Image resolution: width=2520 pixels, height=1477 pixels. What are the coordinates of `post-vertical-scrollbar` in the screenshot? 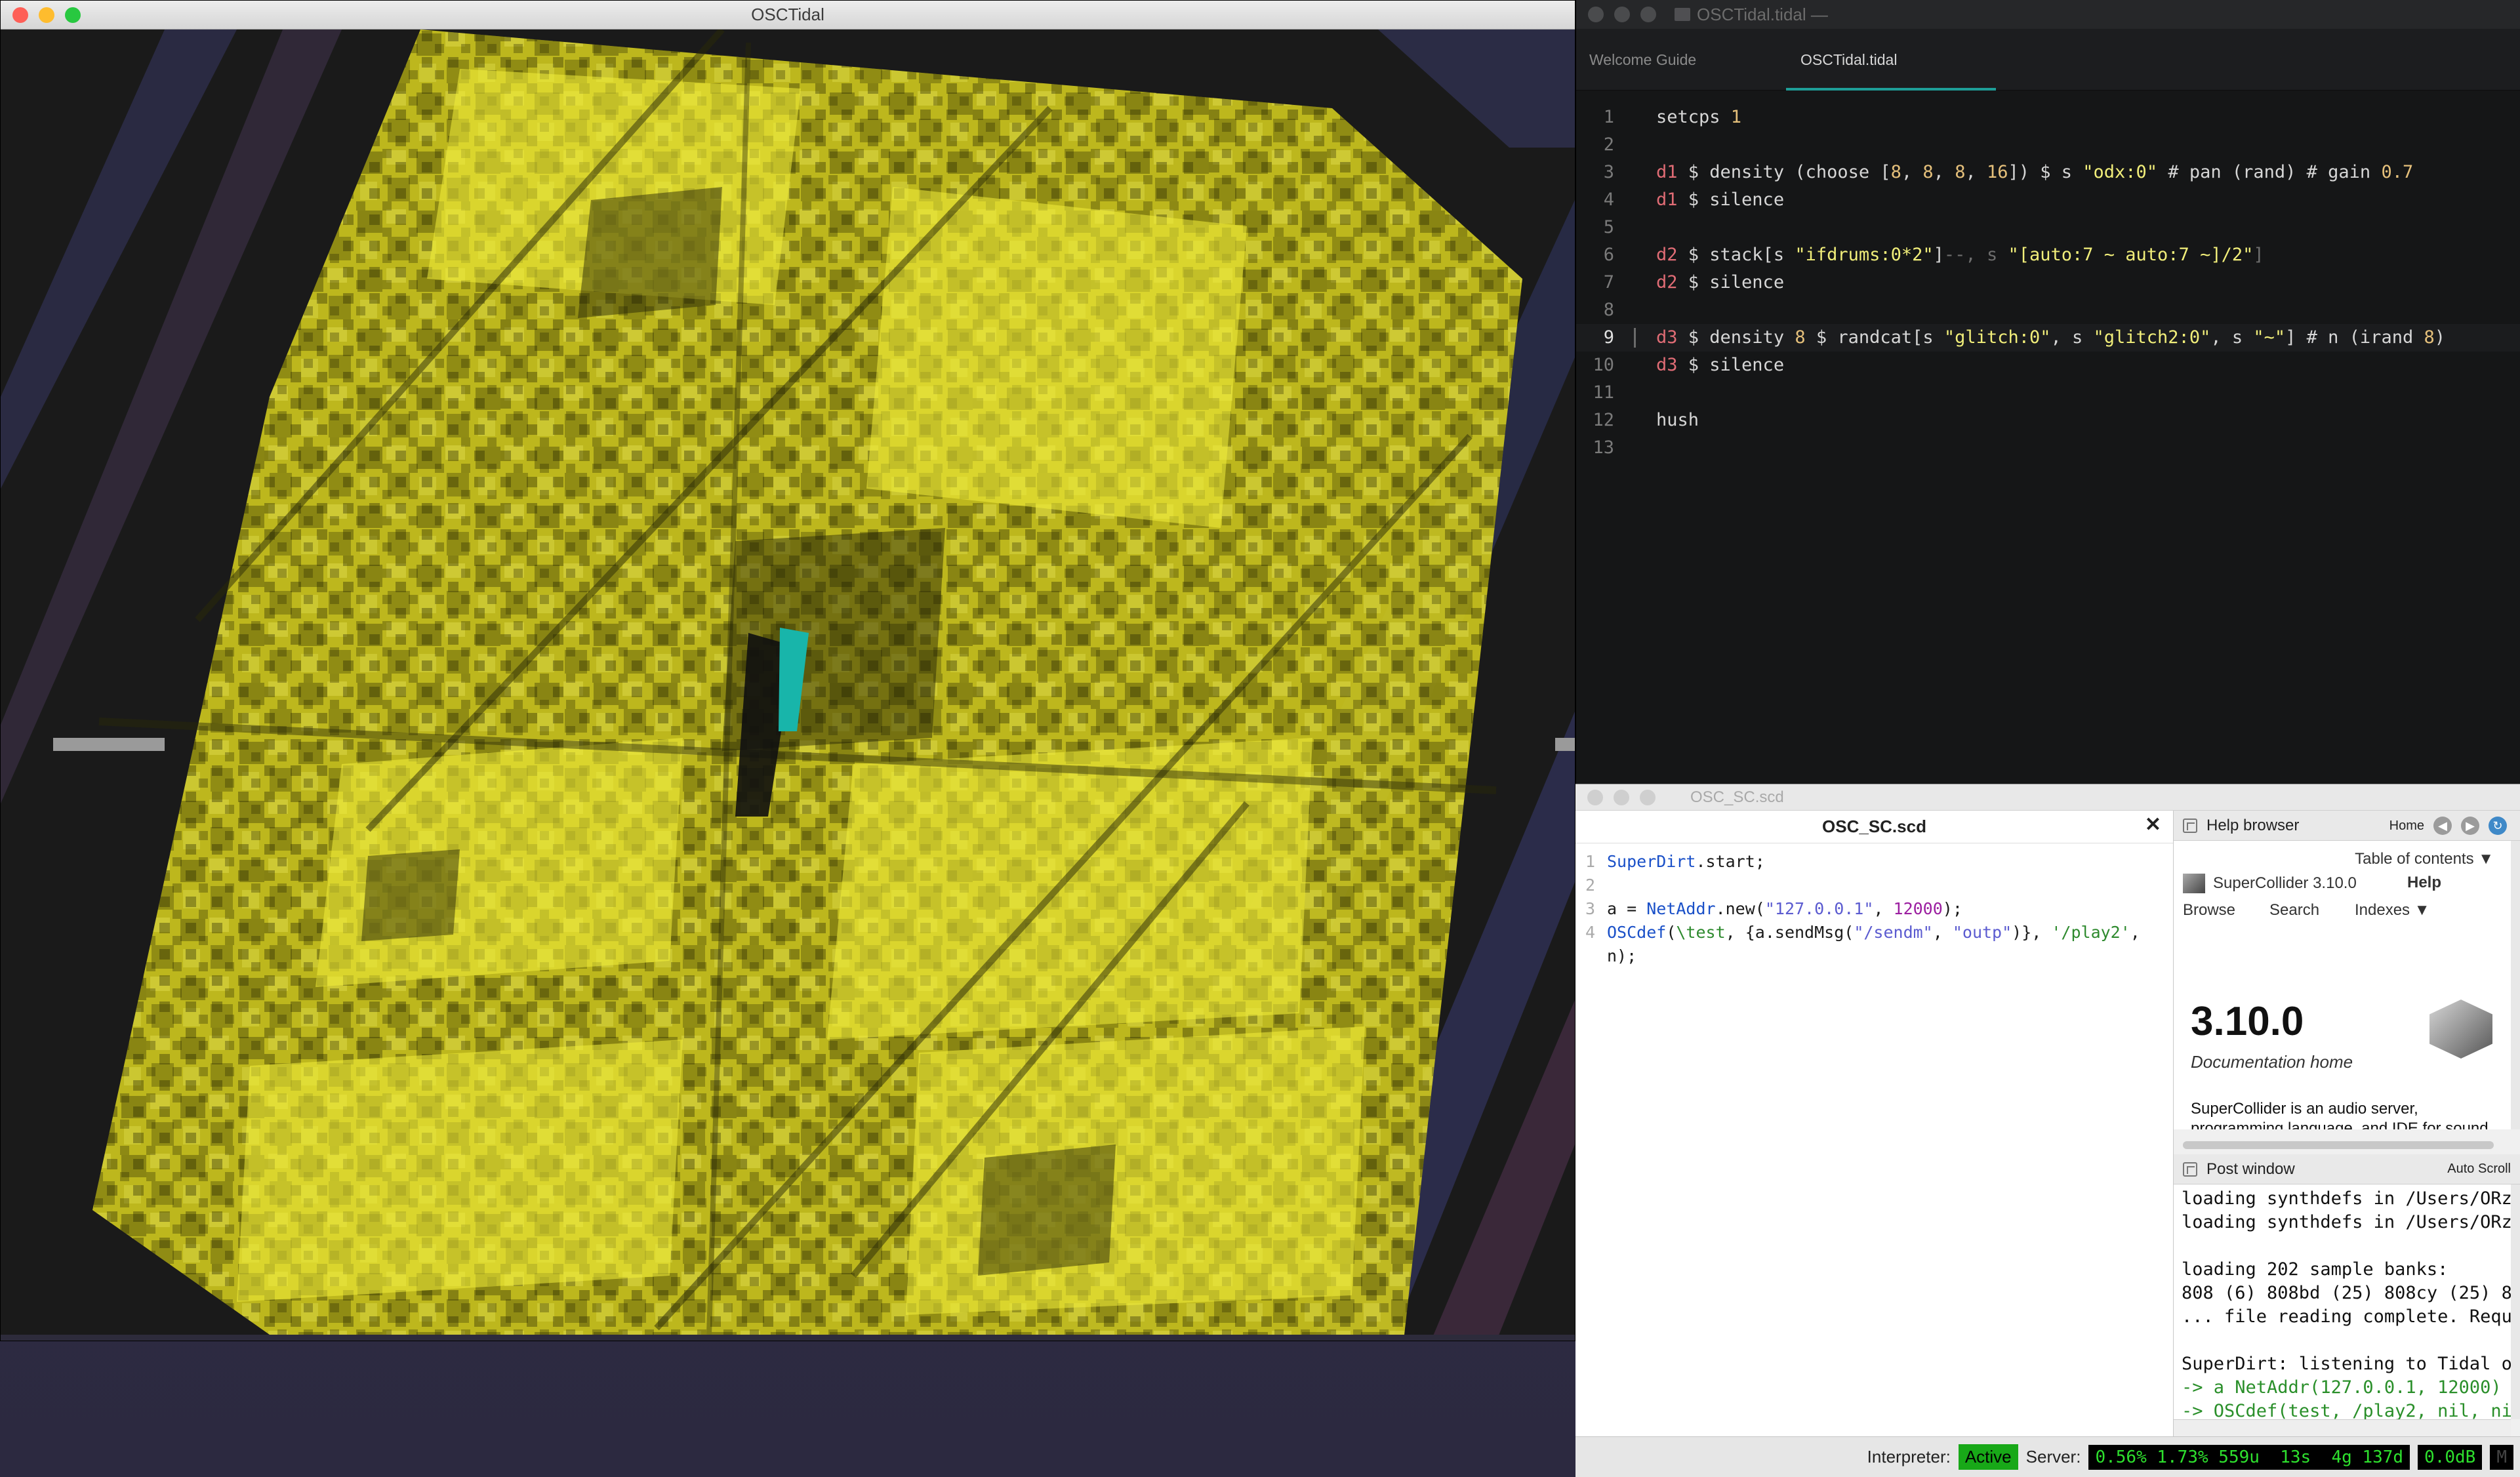 It's located at (2515, 1301).